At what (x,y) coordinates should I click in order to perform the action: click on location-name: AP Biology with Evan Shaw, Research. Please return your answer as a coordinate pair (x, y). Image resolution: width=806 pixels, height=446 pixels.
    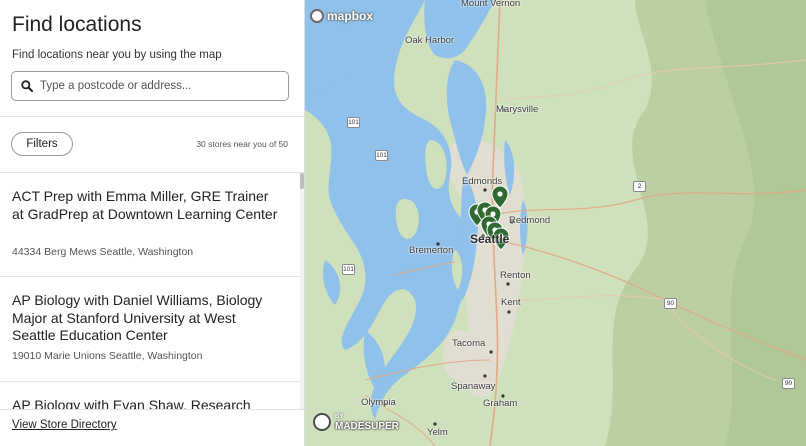
    Looking at the image, I should click on (131, 403).